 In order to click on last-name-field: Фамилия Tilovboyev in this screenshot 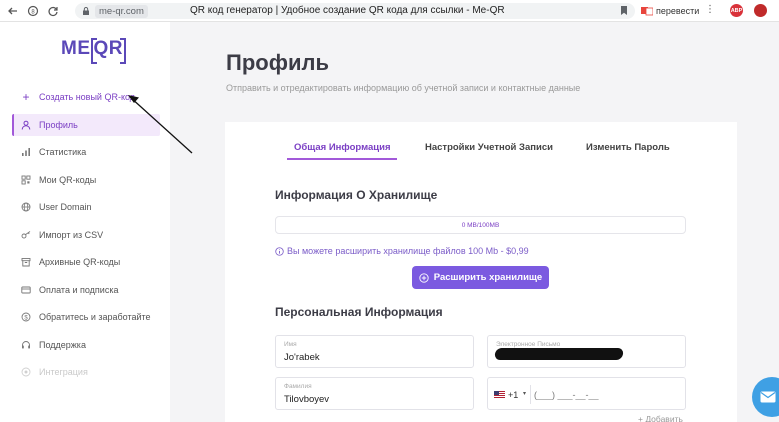, I will do `click(374, 393)`.